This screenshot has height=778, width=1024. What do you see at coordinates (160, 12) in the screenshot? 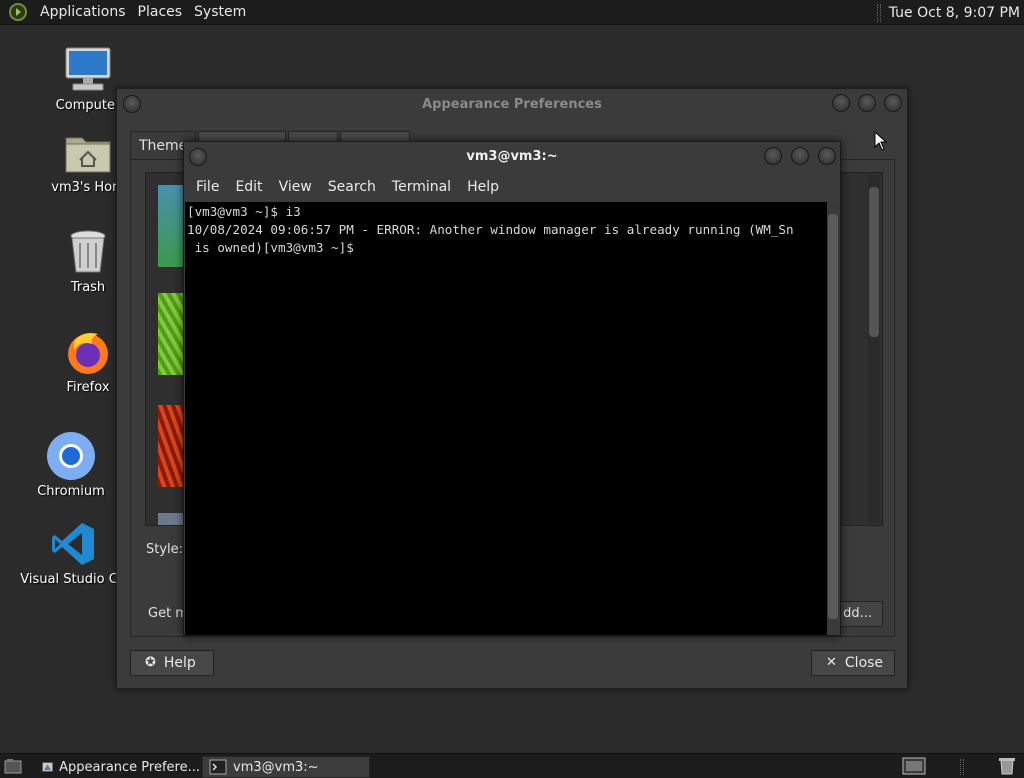
I see `places-menu: Places` at bounding box center [160, 12].